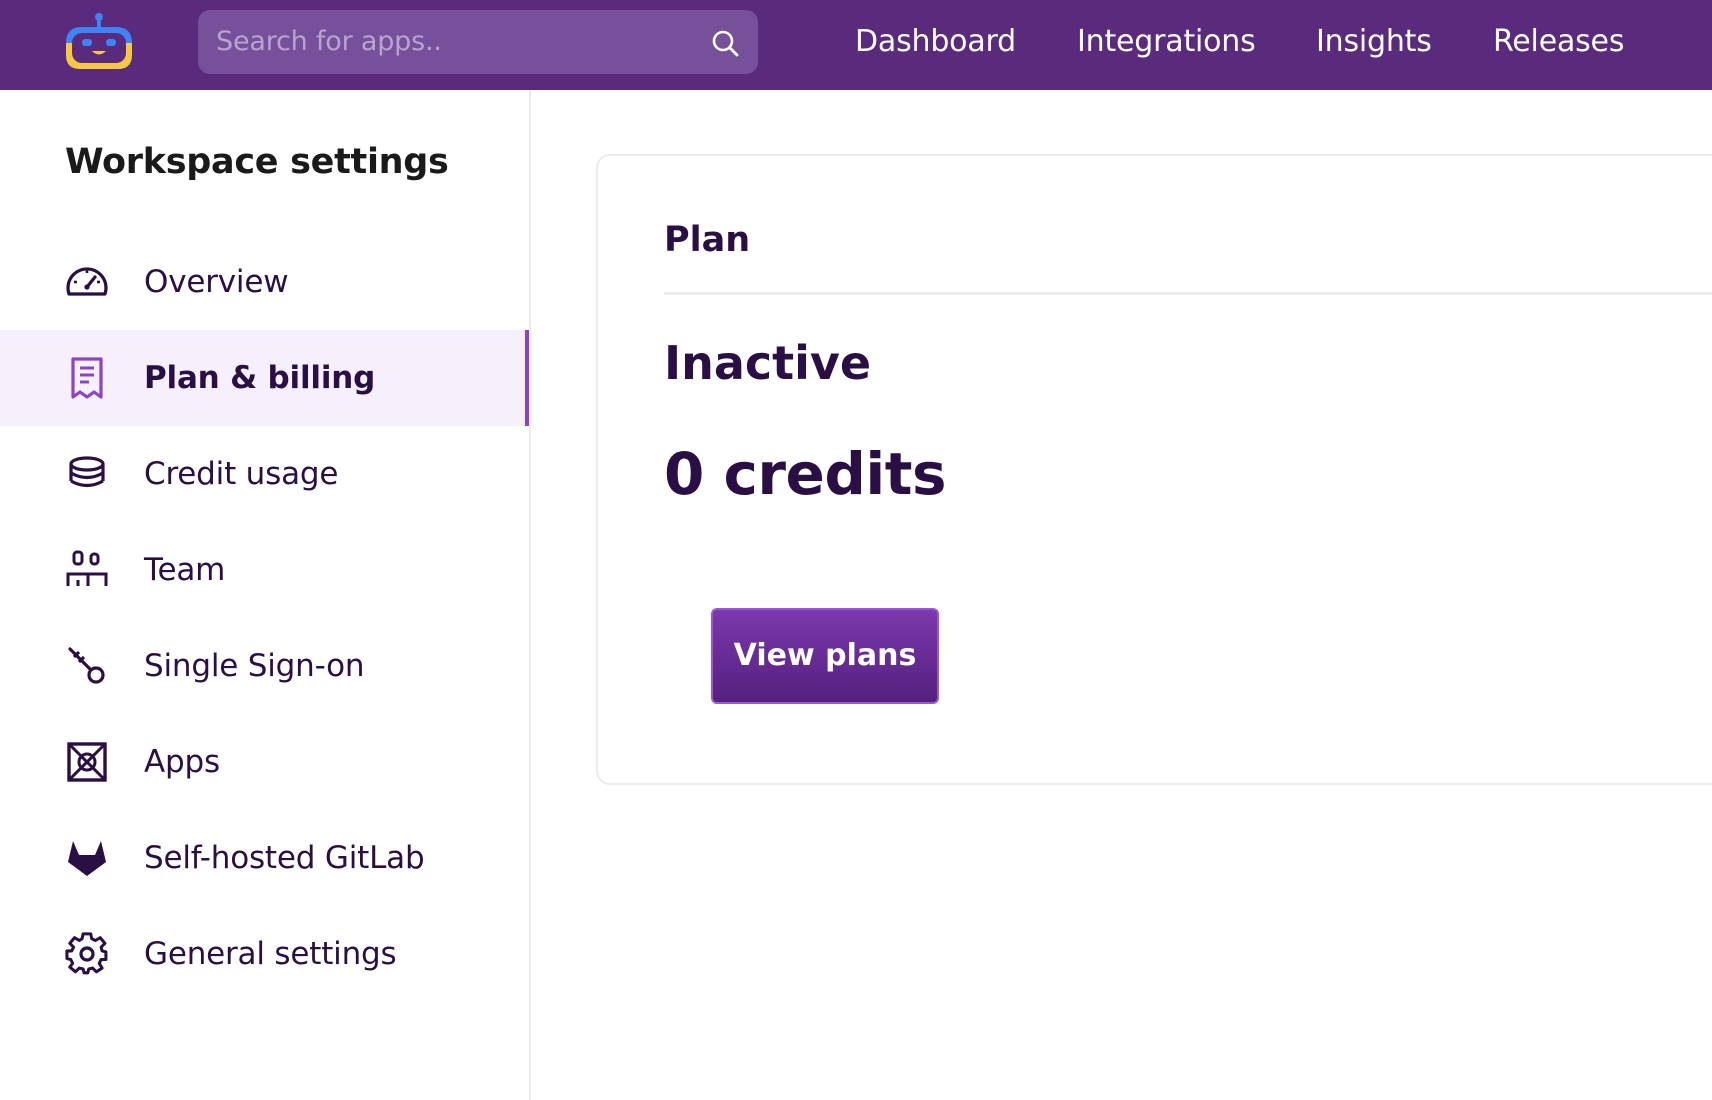 Image resolution: width=1712 pixels, height=1100 pixels. What do you see at coordinates (1188, 293) in the screenshot?
I see `divider` at bounding box center [1188, 293].